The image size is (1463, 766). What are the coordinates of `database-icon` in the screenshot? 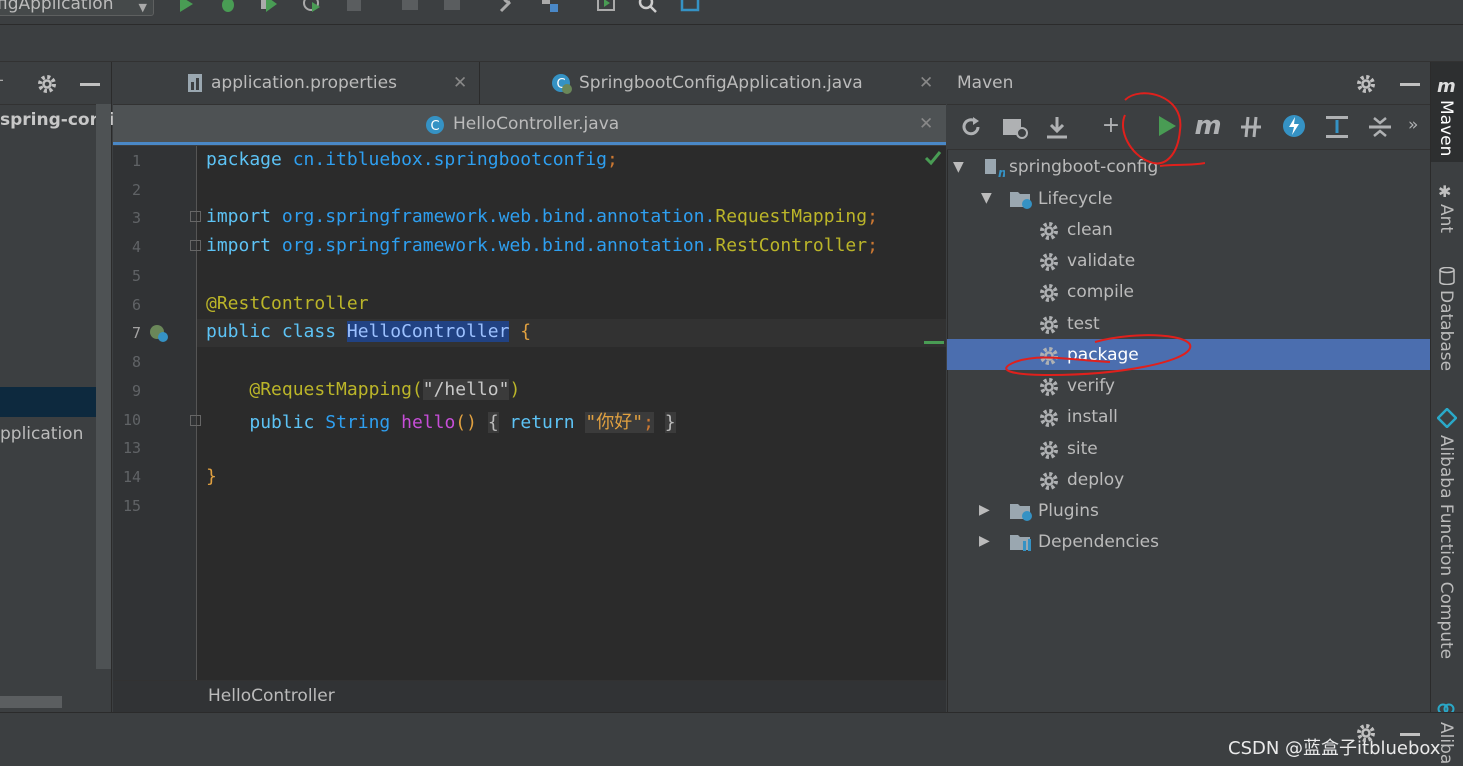 It's located at (1447, 276).